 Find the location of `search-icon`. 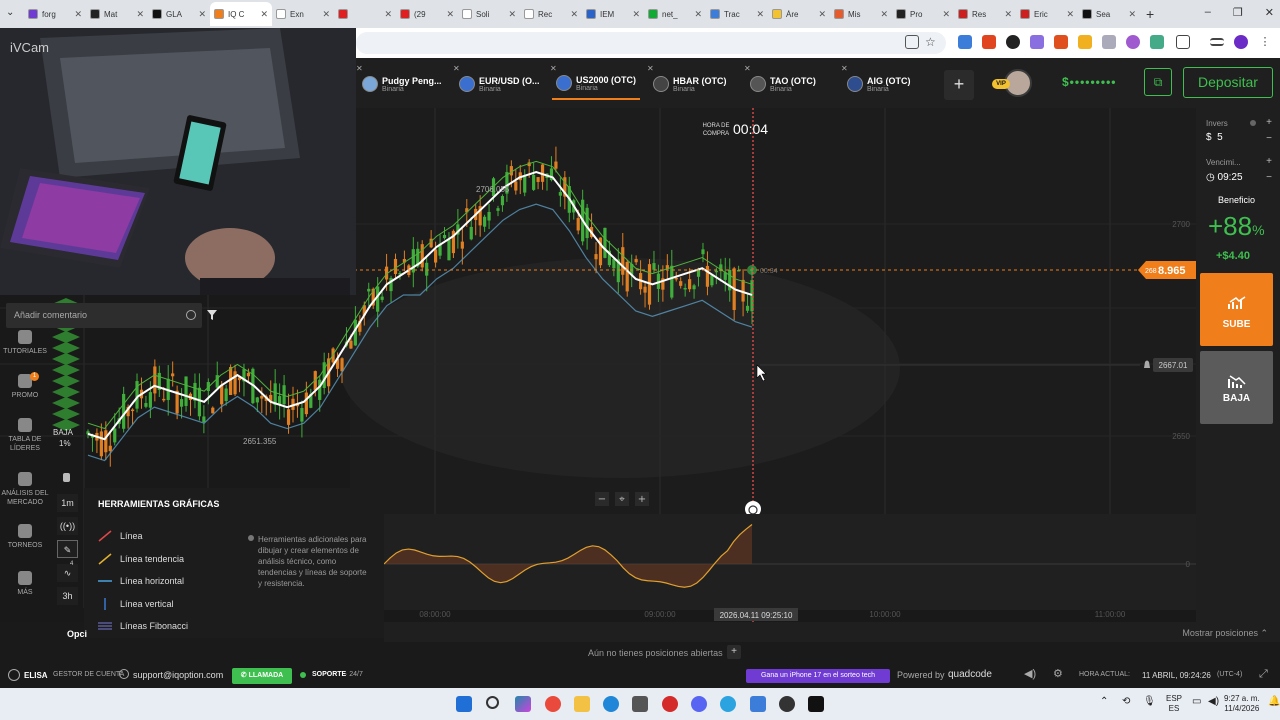

search-icon is located at coordinates (492, 702).